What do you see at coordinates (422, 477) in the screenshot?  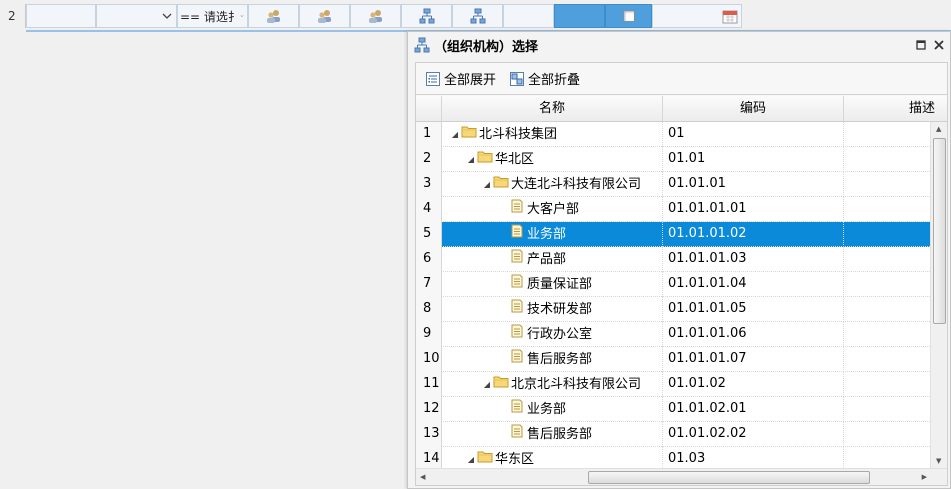 I see `scroll-left-icon: ◀` at bounding box center [422, 477].